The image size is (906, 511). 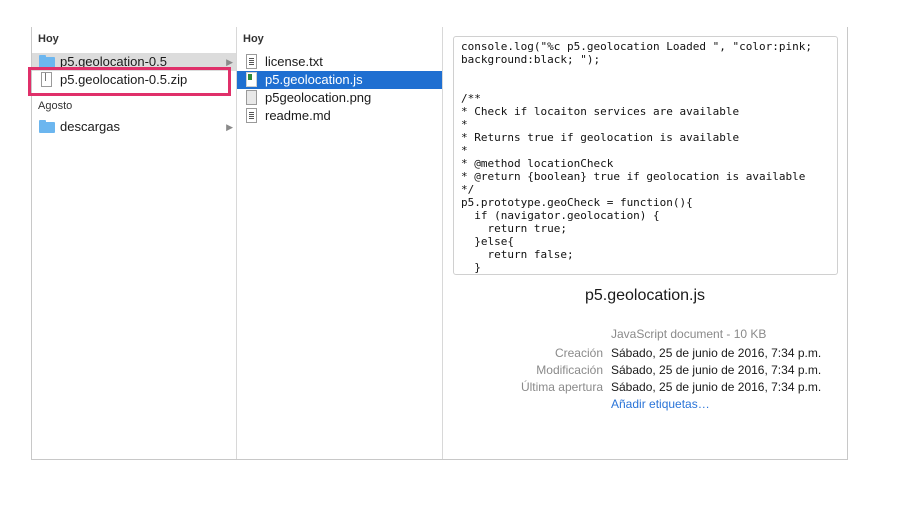 I want to click on modified-value: Sábado, 25 de junio de 2016, 7:34 p.m., so click(x=716, y=370).